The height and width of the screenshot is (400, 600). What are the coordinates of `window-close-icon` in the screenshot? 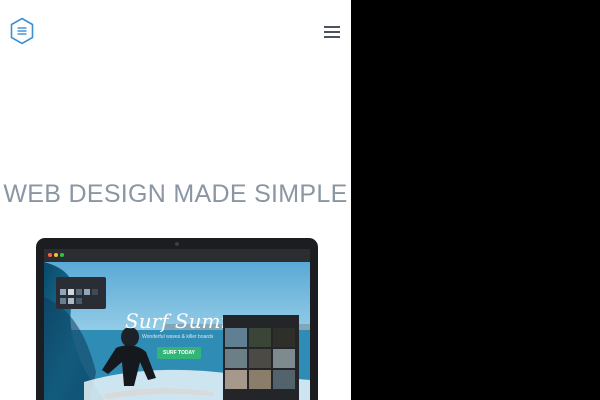 It's located at (50, 255).